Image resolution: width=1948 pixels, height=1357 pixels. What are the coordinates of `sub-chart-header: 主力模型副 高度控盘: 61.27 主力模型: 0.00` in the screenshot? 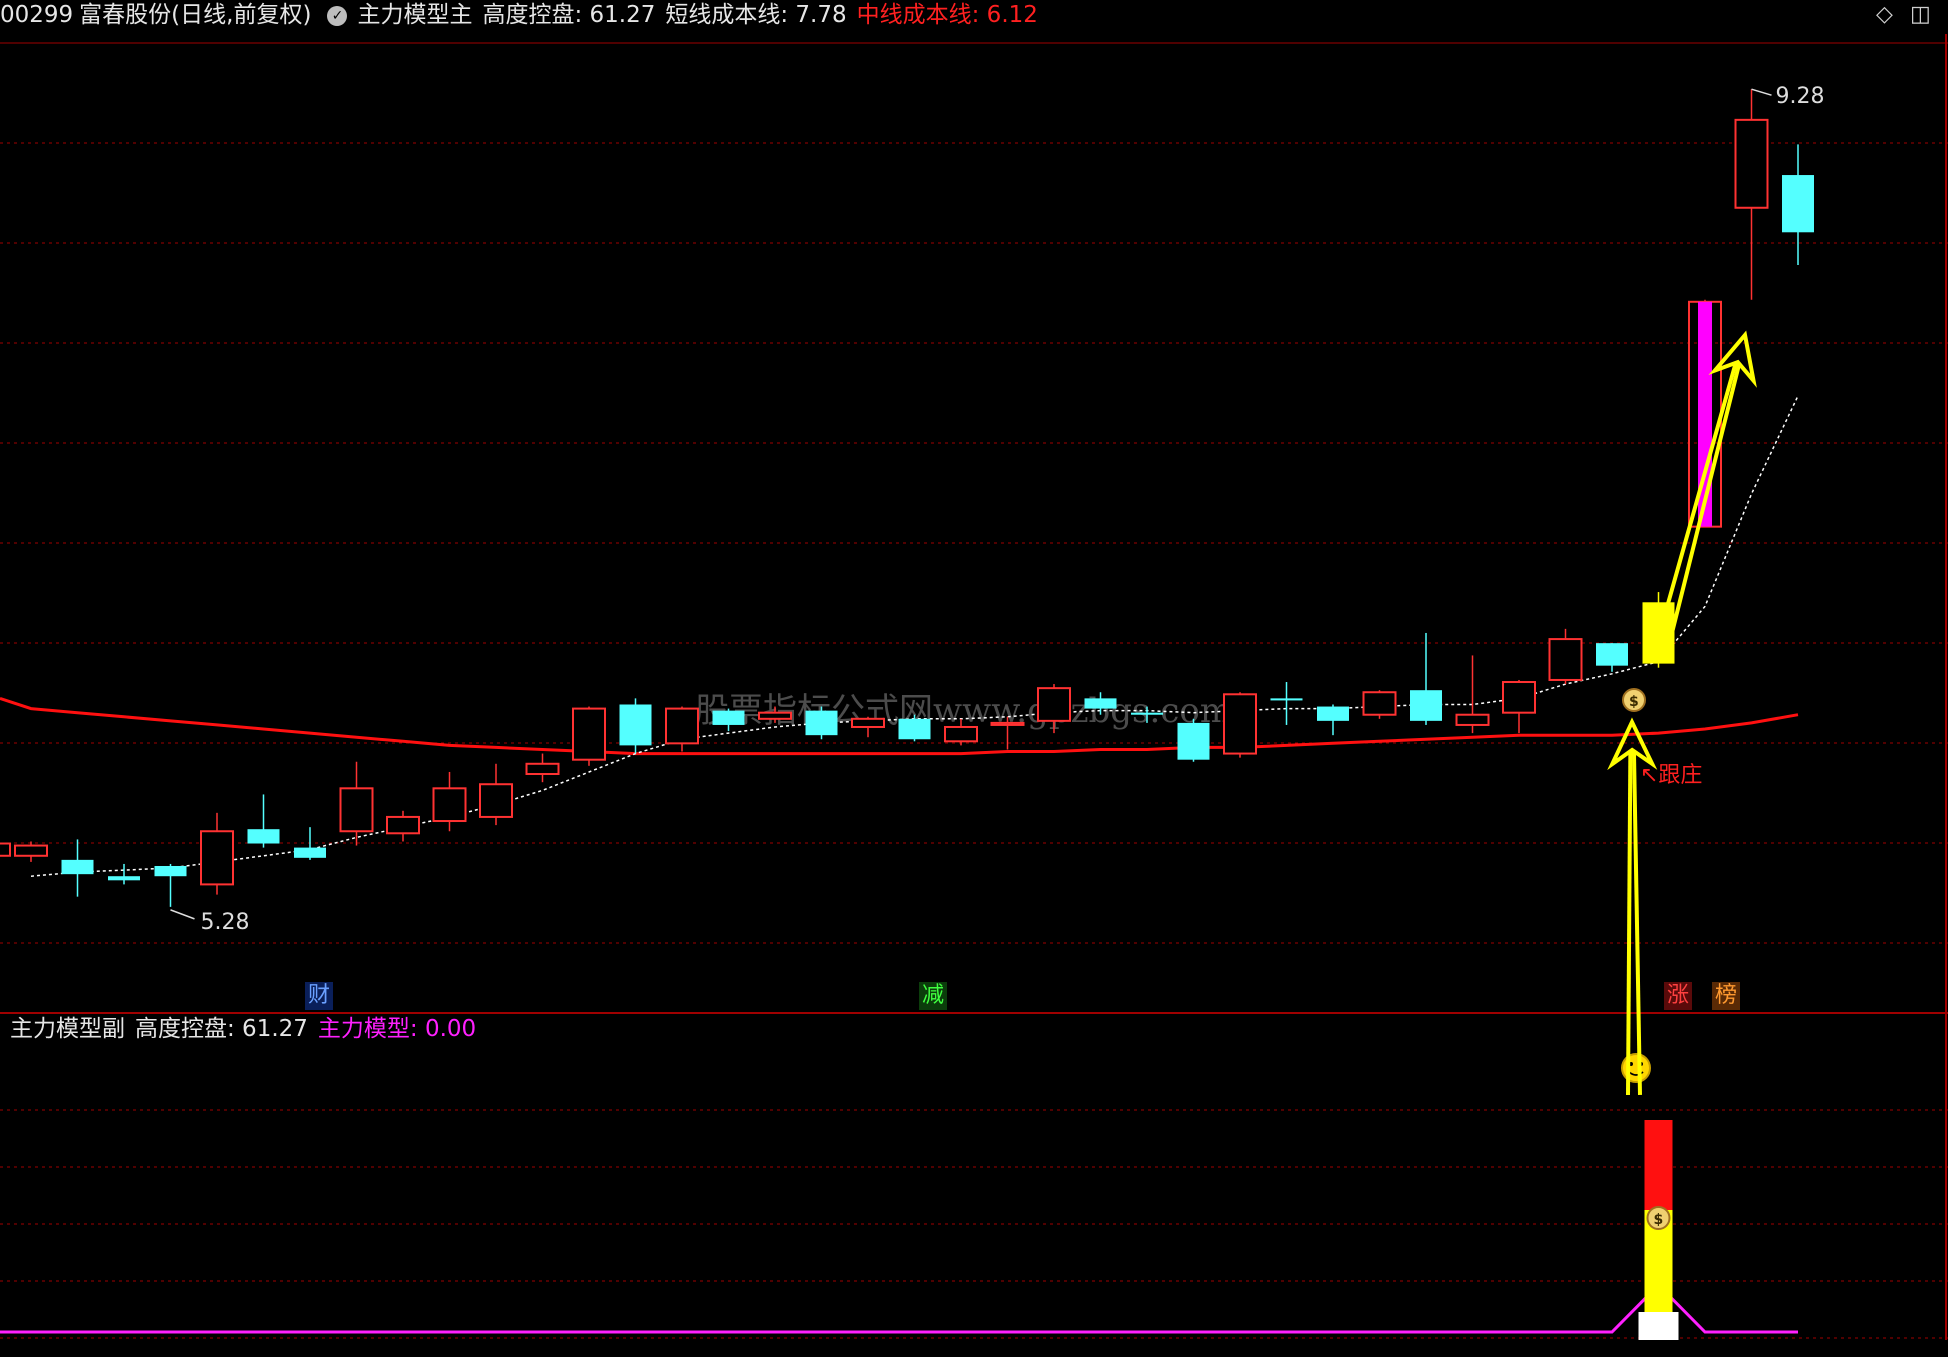 It's located at (243, 1029).